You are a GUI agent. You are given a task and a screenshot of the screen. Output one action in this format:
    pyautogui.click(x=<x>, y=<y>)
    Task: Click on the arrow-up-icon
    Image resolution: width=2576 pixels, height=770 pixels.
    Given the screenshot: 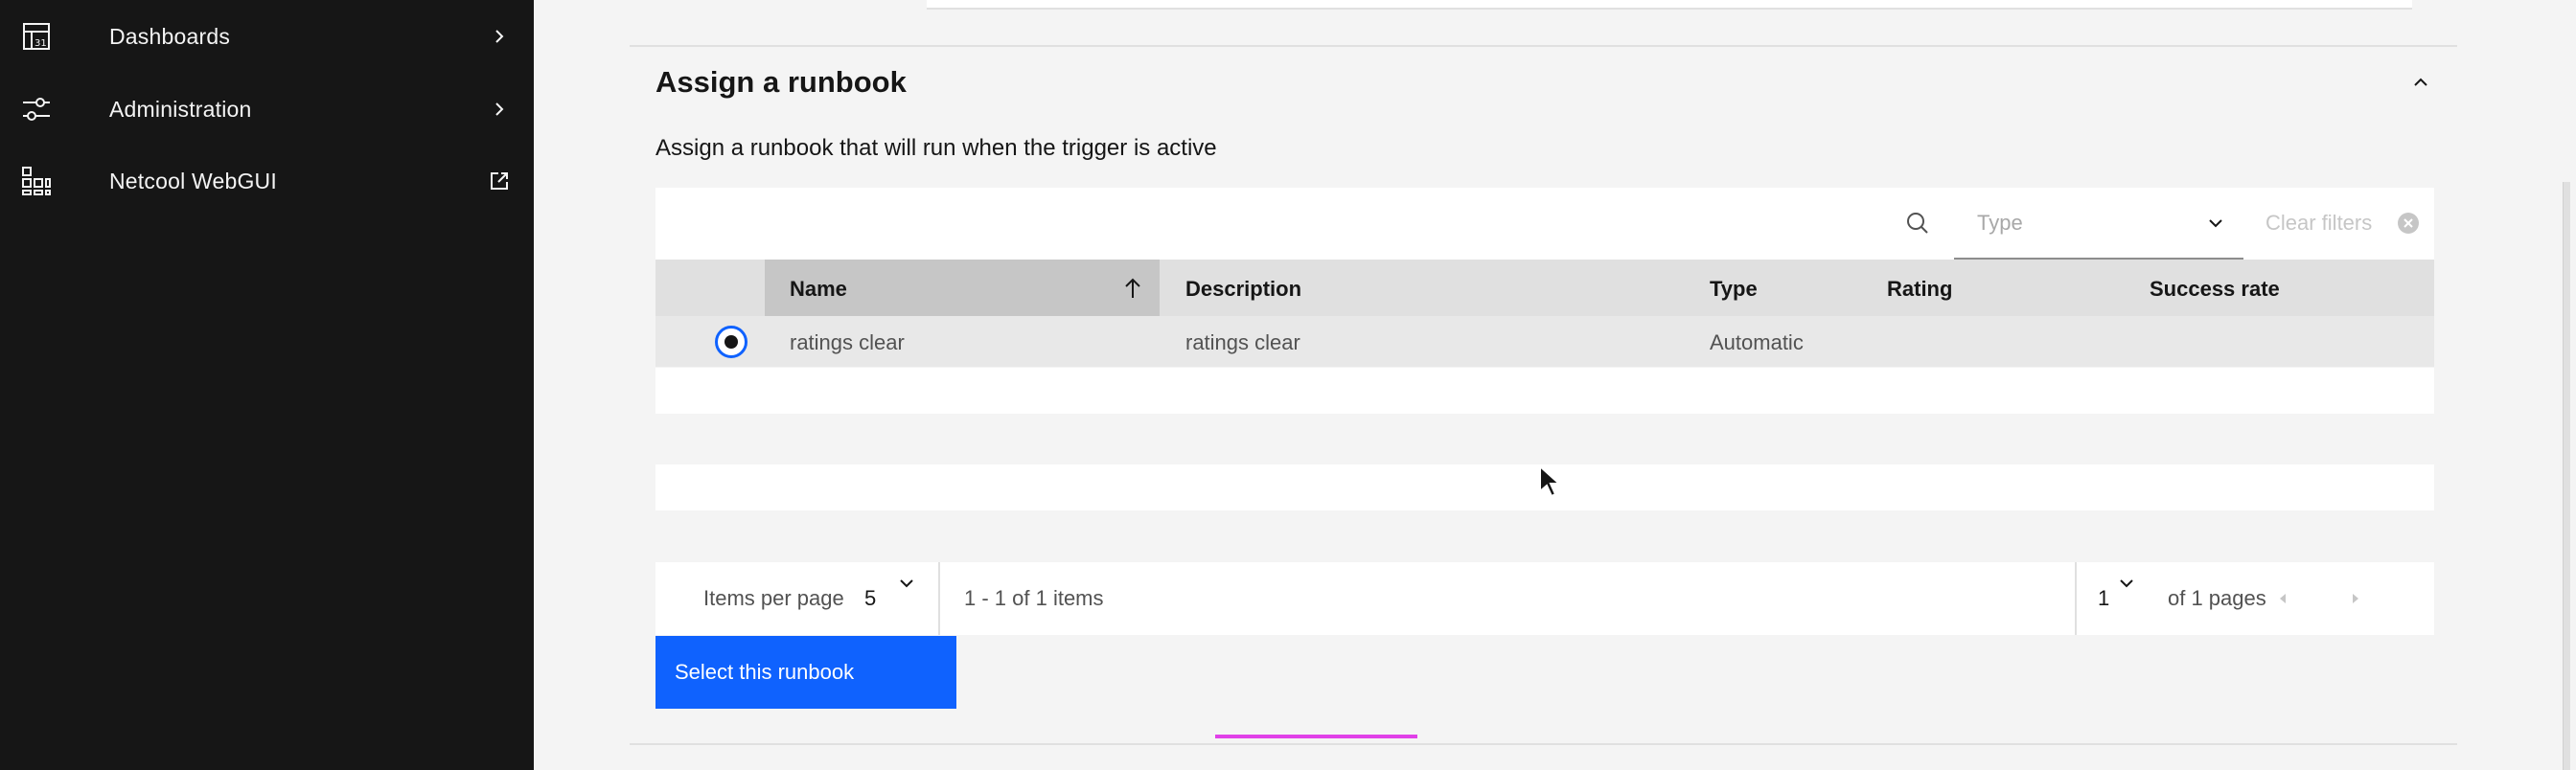 What is the action you would take?
    pyautogui.click(x=1132, y=288)
    